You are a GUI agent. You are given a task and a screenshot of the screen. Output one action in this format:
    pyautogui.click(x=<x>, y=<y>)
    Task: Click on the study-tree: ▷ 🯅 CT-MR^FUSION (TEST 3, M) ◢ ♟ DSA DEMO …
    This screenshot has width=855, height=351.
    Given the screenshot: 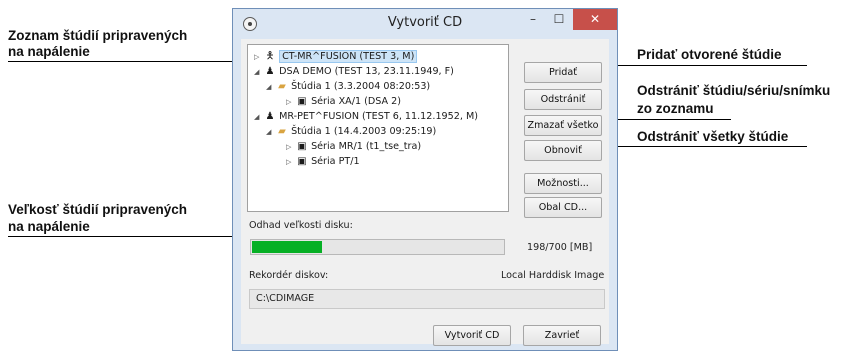 What is the action you would take?
    pyautogui.click(x=378, y=128)
    